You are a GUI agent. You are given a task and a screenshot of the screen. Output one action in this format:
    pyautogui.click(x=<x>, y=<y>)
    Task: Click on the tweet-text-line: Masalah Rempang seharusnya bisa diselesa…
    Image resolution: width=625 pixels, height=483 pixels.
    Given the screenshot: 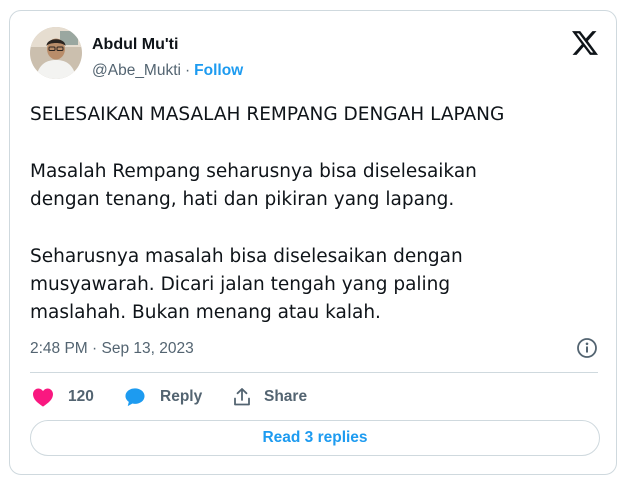 What is the action you would take?
    pyautogui.click(x=253, y=171)
    